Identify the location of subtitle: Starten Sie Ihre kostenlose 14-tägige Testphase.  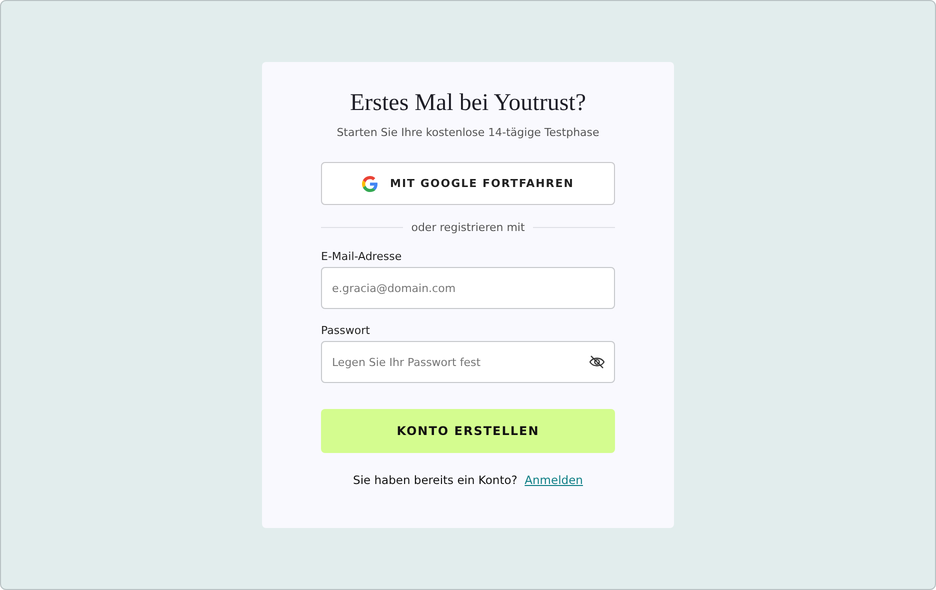
(468, 132).